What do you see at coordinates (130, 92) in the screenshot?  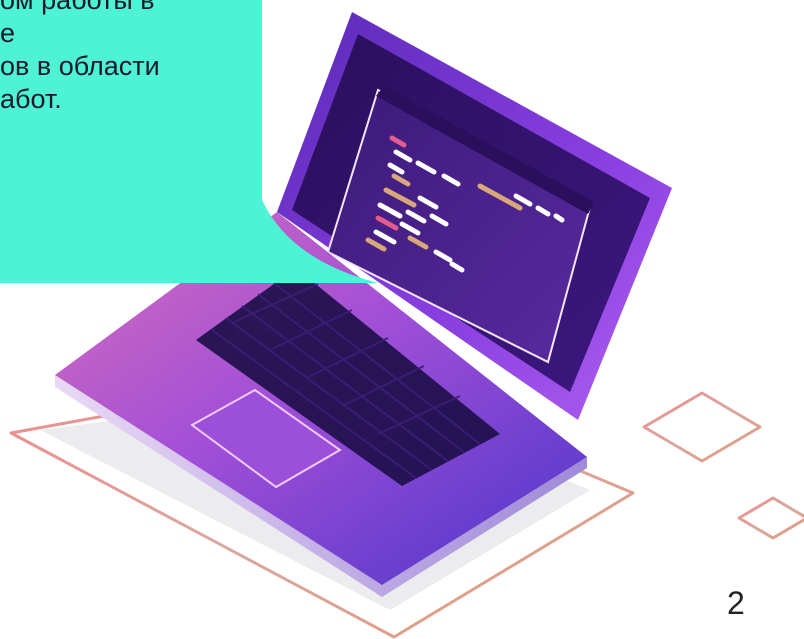 I see `callout-text: ом работы в е ов в области абот.` at bounding box center [130, 92].